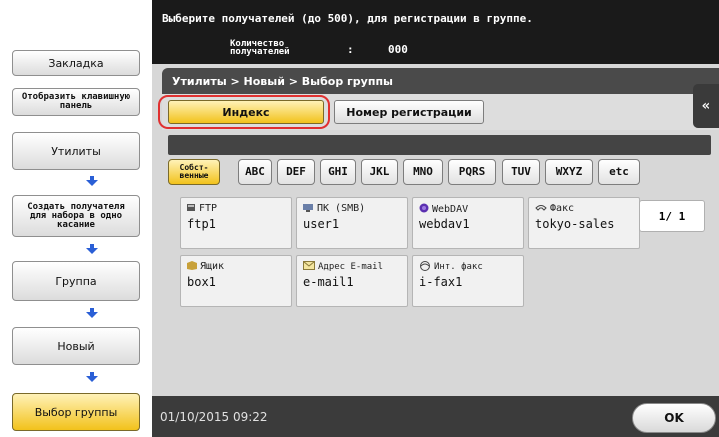 The height and width of the screenshot is (437, 719). Describe the element at coordinates (672, 216) in the screenshot. I see `page-indicator: 1/ 1` at that location.